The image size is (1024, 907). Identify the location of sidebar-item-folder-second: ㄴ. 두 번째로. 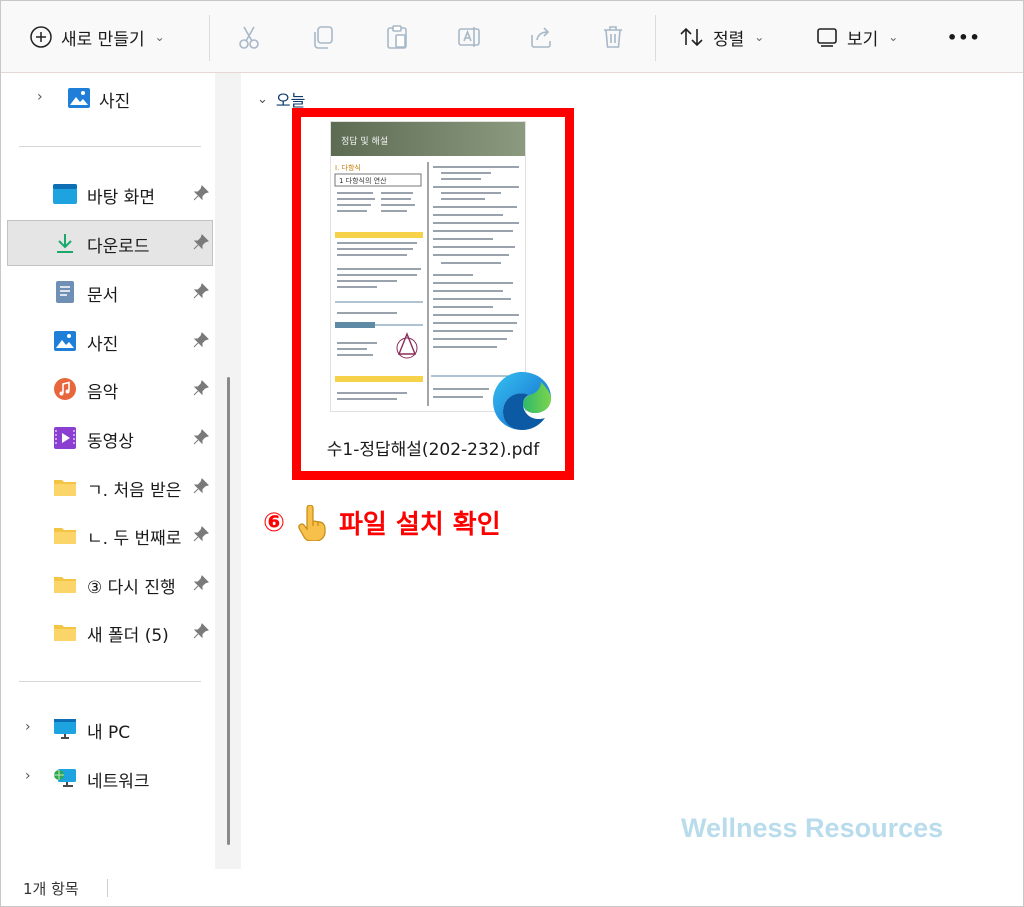
(110, 535).